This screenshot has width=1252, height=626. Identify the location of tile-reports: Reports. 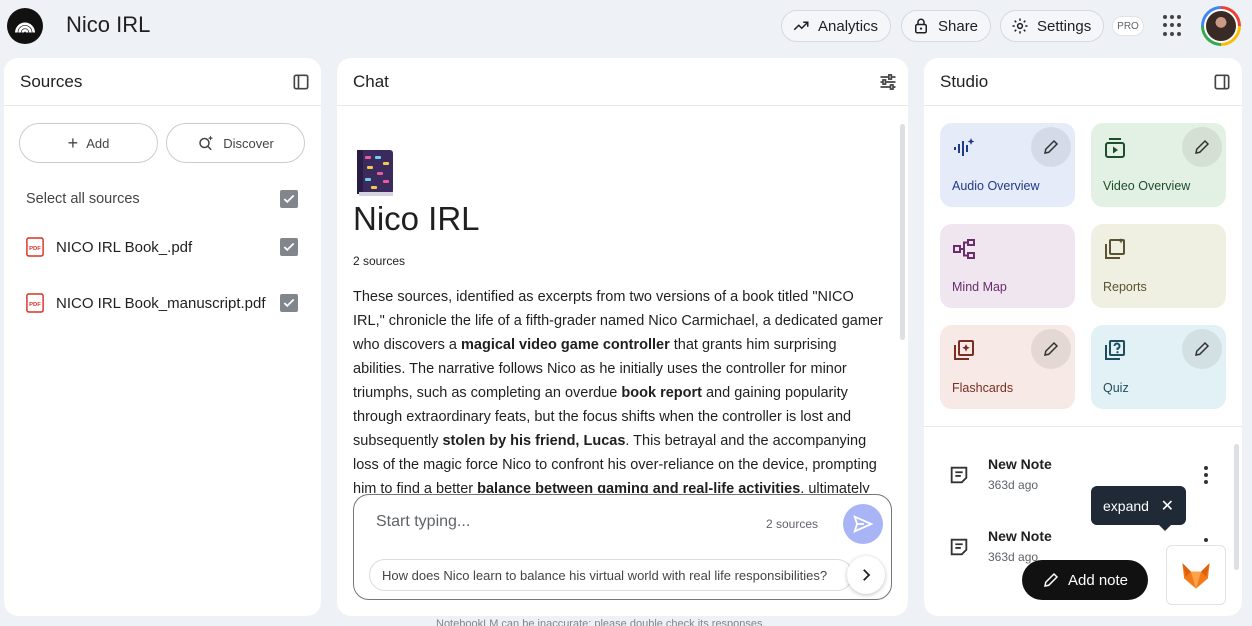
(1158, 266).